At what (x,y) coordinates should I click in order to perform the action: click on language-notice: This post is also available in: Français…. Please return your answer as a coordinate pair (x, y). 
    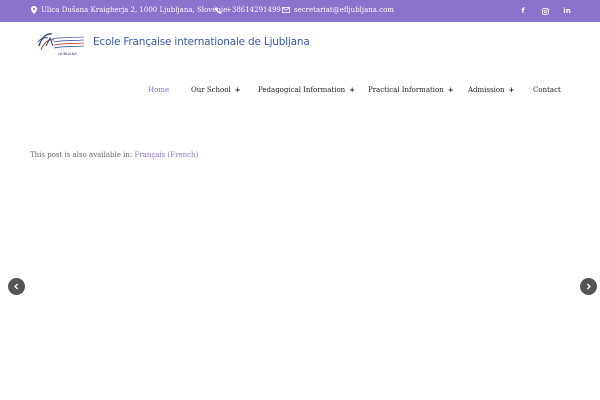
    Looking at the image, I should click on (114, 155).